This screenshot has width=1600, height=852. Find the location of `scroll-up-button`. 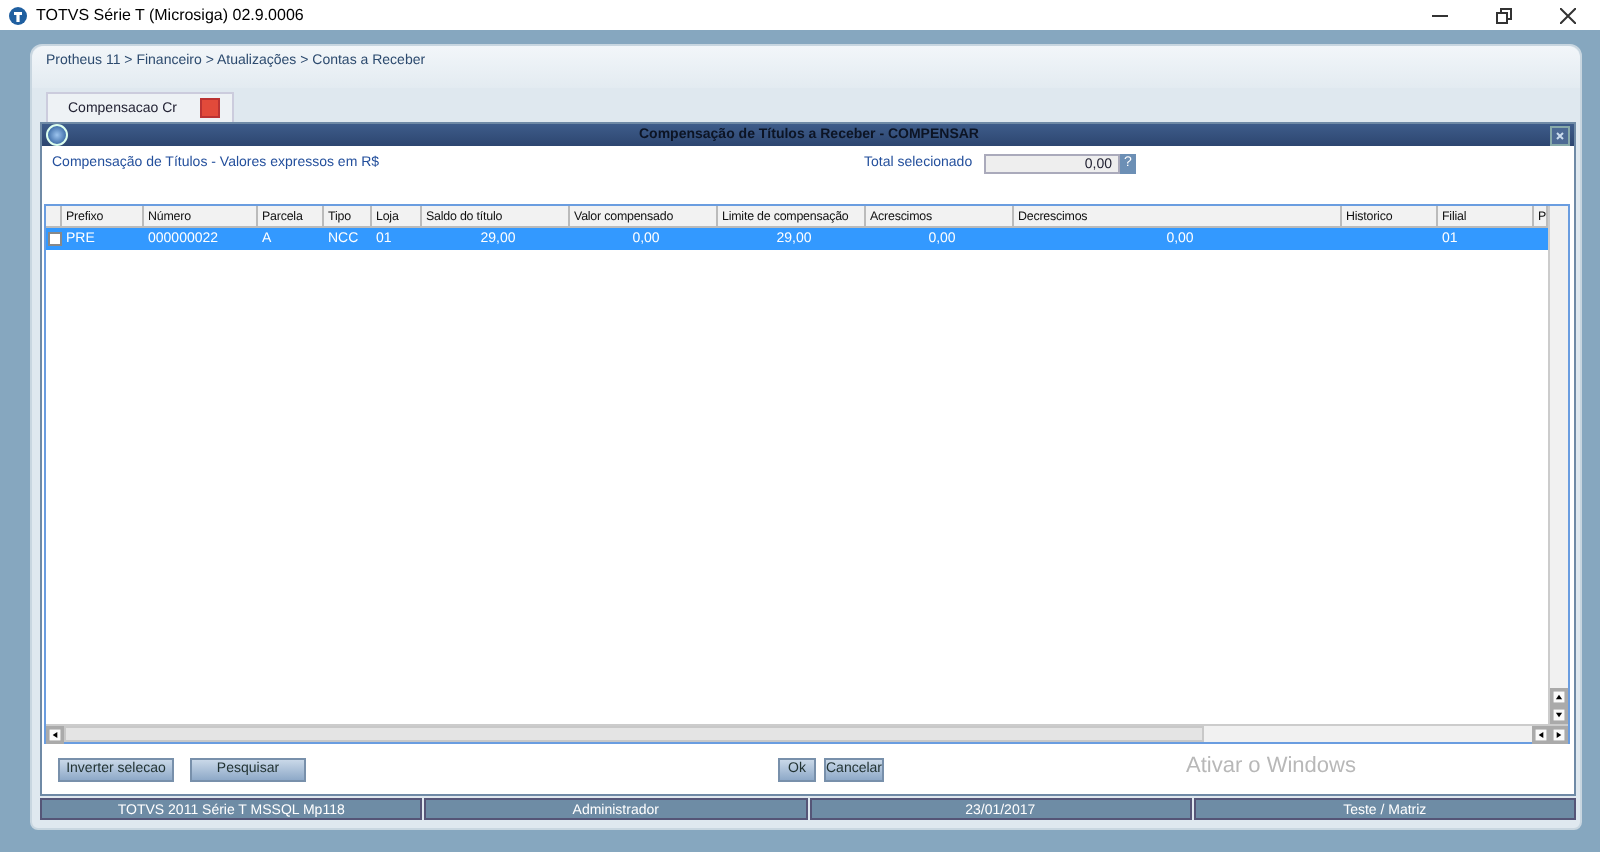

scroll-up-button is located at coordinates (1559, 697).